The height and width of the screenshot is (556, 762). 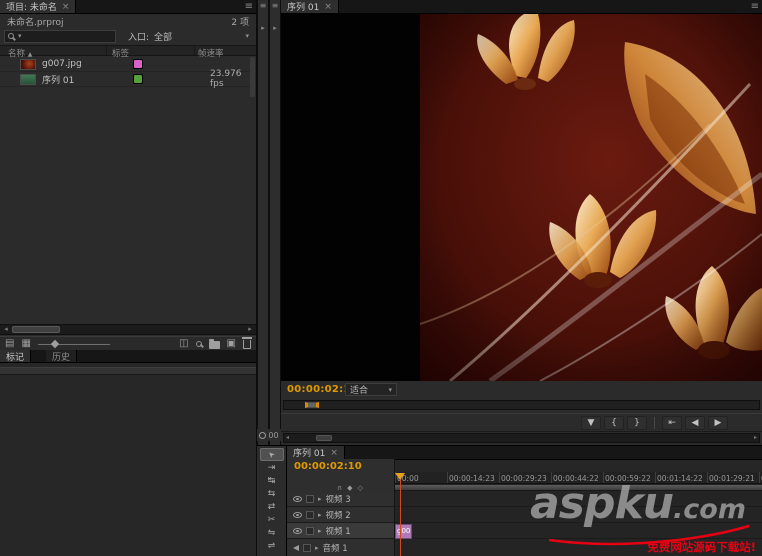 I want to click on tab-history-label: 历史, so click(x=61, y=357).